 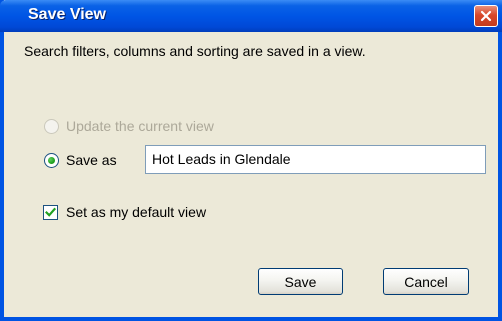 I want to click on checkmark-icon, so click(x=50, y=212).